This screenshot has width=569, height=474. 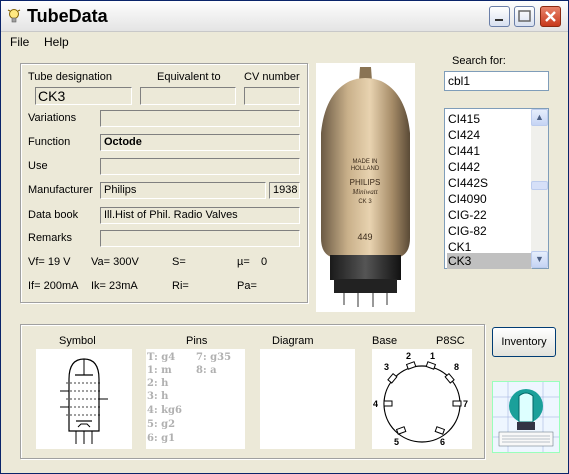 I want to click on tube-designation-label: Tube designation, so click(x=70, y=77).